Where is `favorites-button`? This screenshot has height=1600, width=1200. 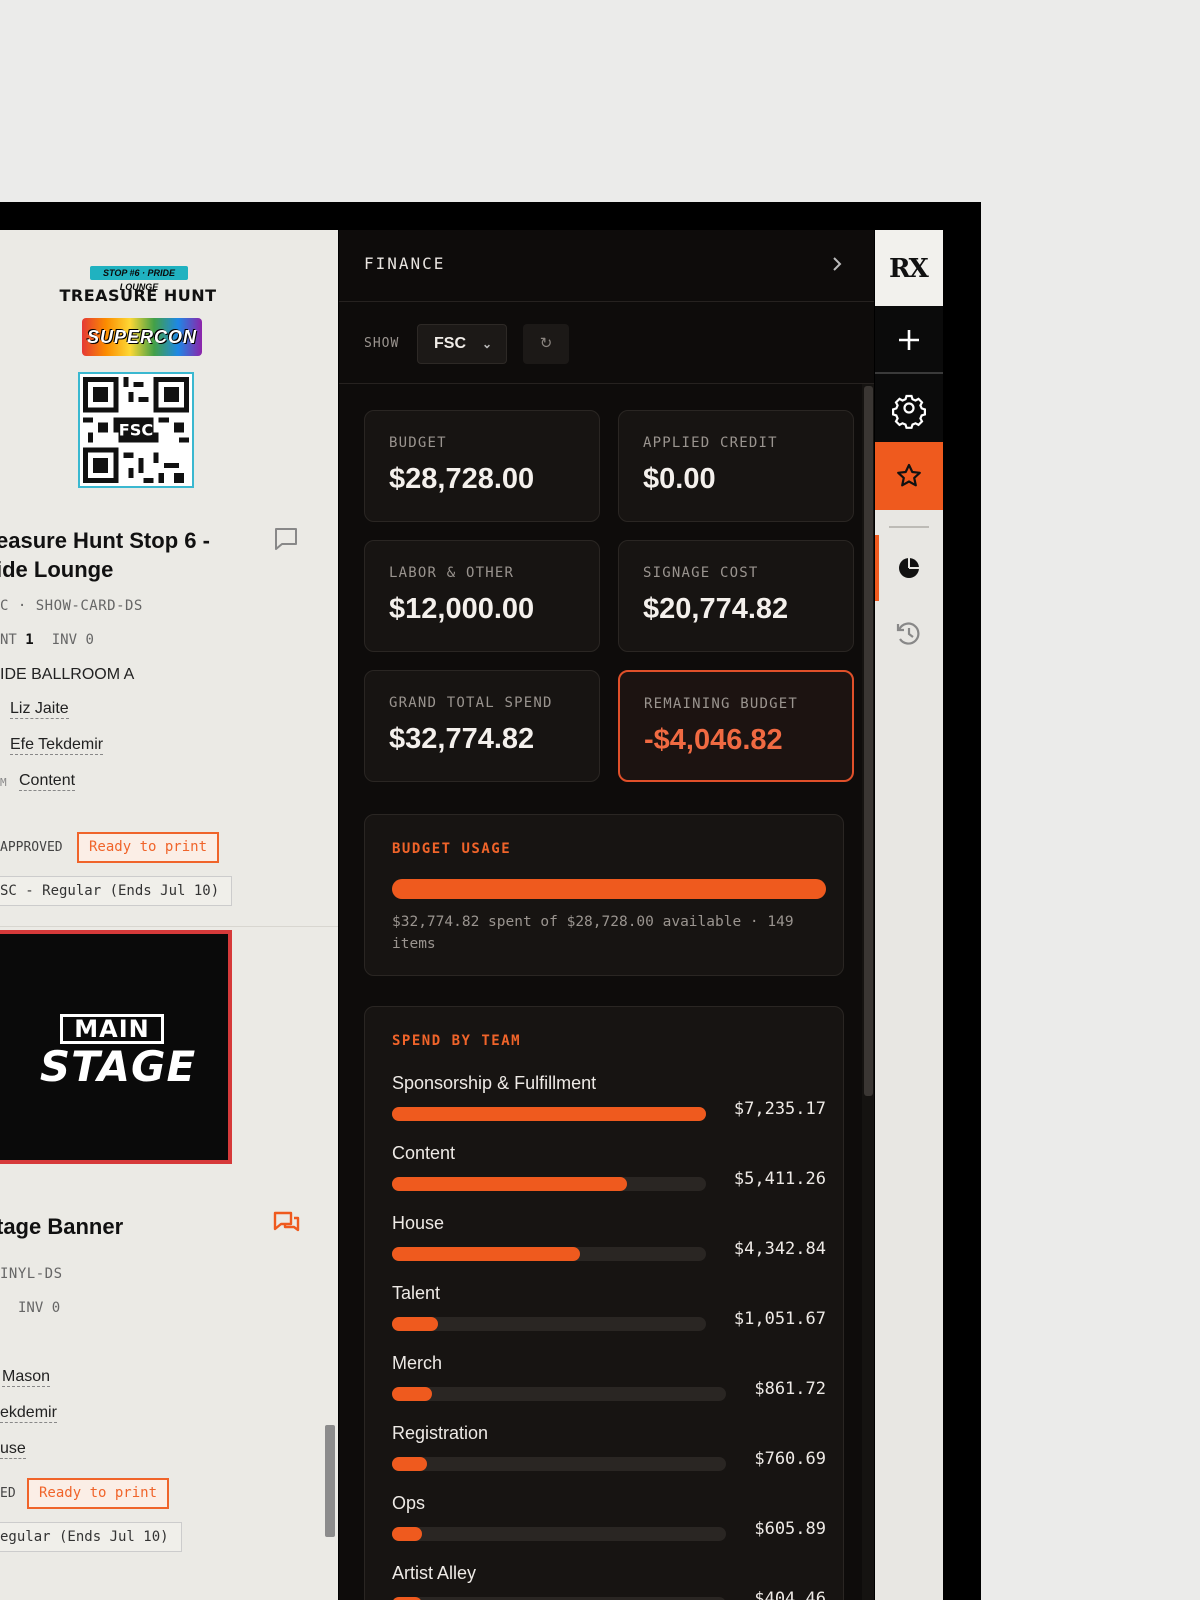
favorites-button is located at coordinates (909, 476).